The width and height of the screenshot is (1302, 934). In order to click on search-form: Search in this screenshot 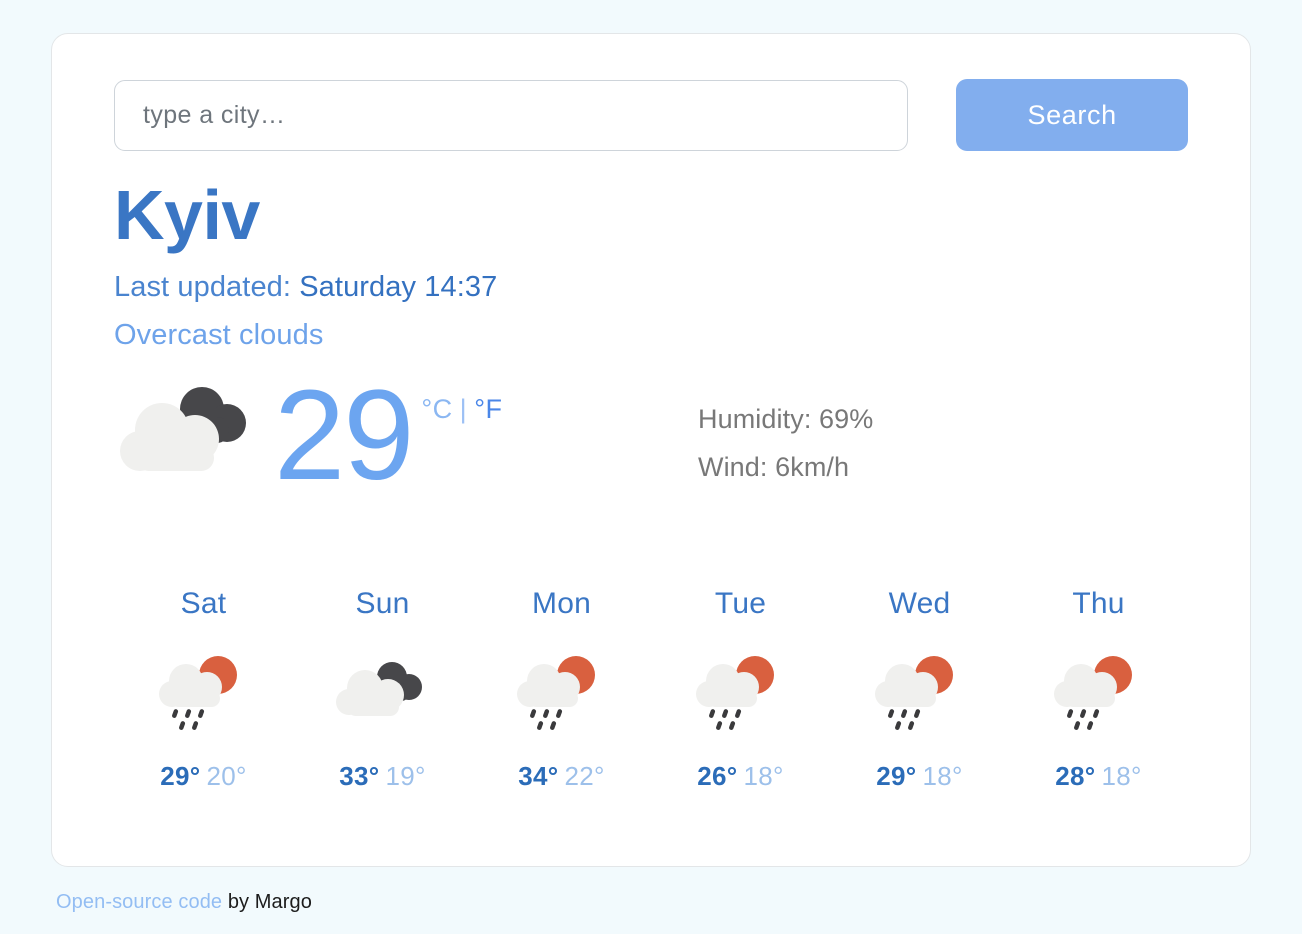, I will do `click(651, 92)`.